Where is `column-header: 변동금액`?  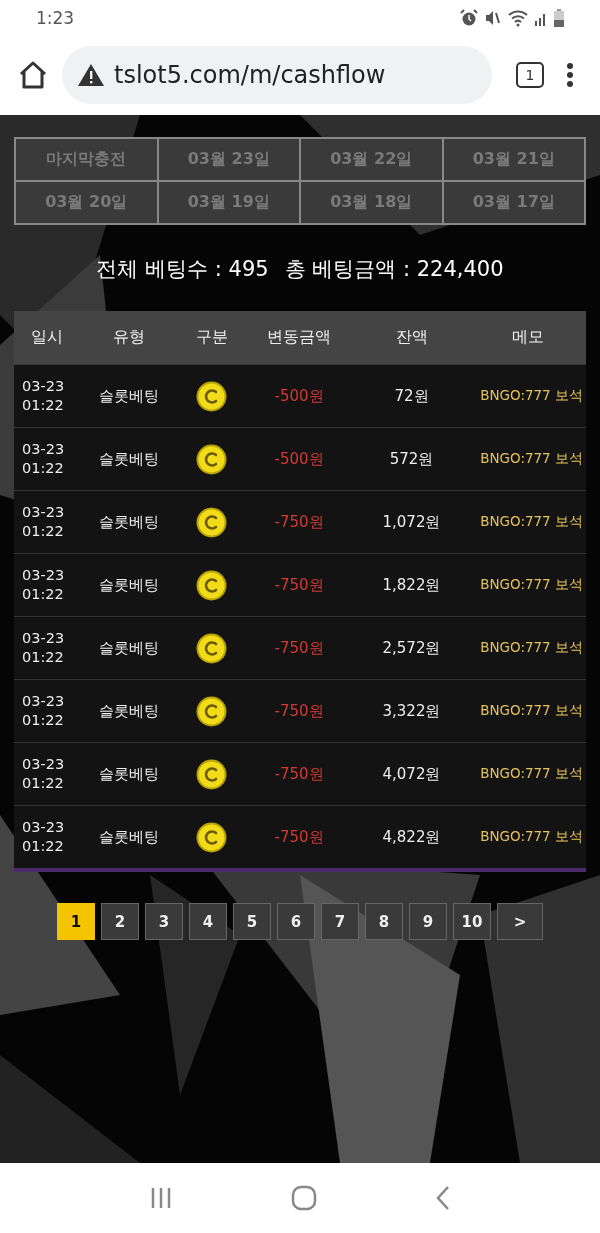 column-header: 변동금액 is located at coordinates (299, 337).